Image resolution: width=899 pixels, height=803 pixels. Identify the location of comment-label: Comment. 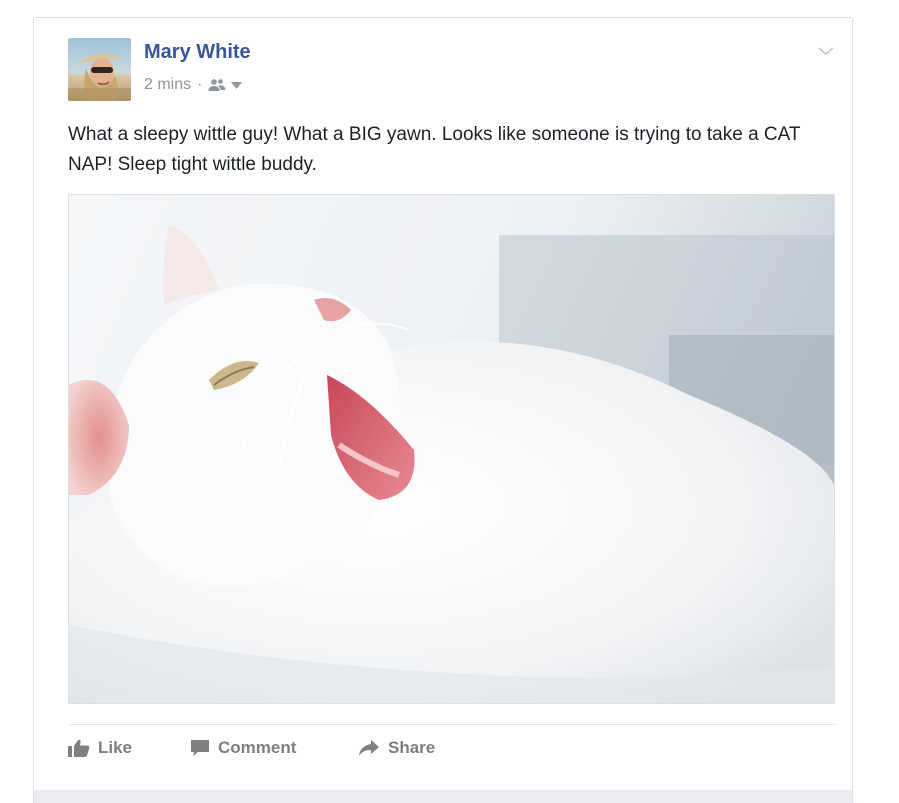
(257, 747).